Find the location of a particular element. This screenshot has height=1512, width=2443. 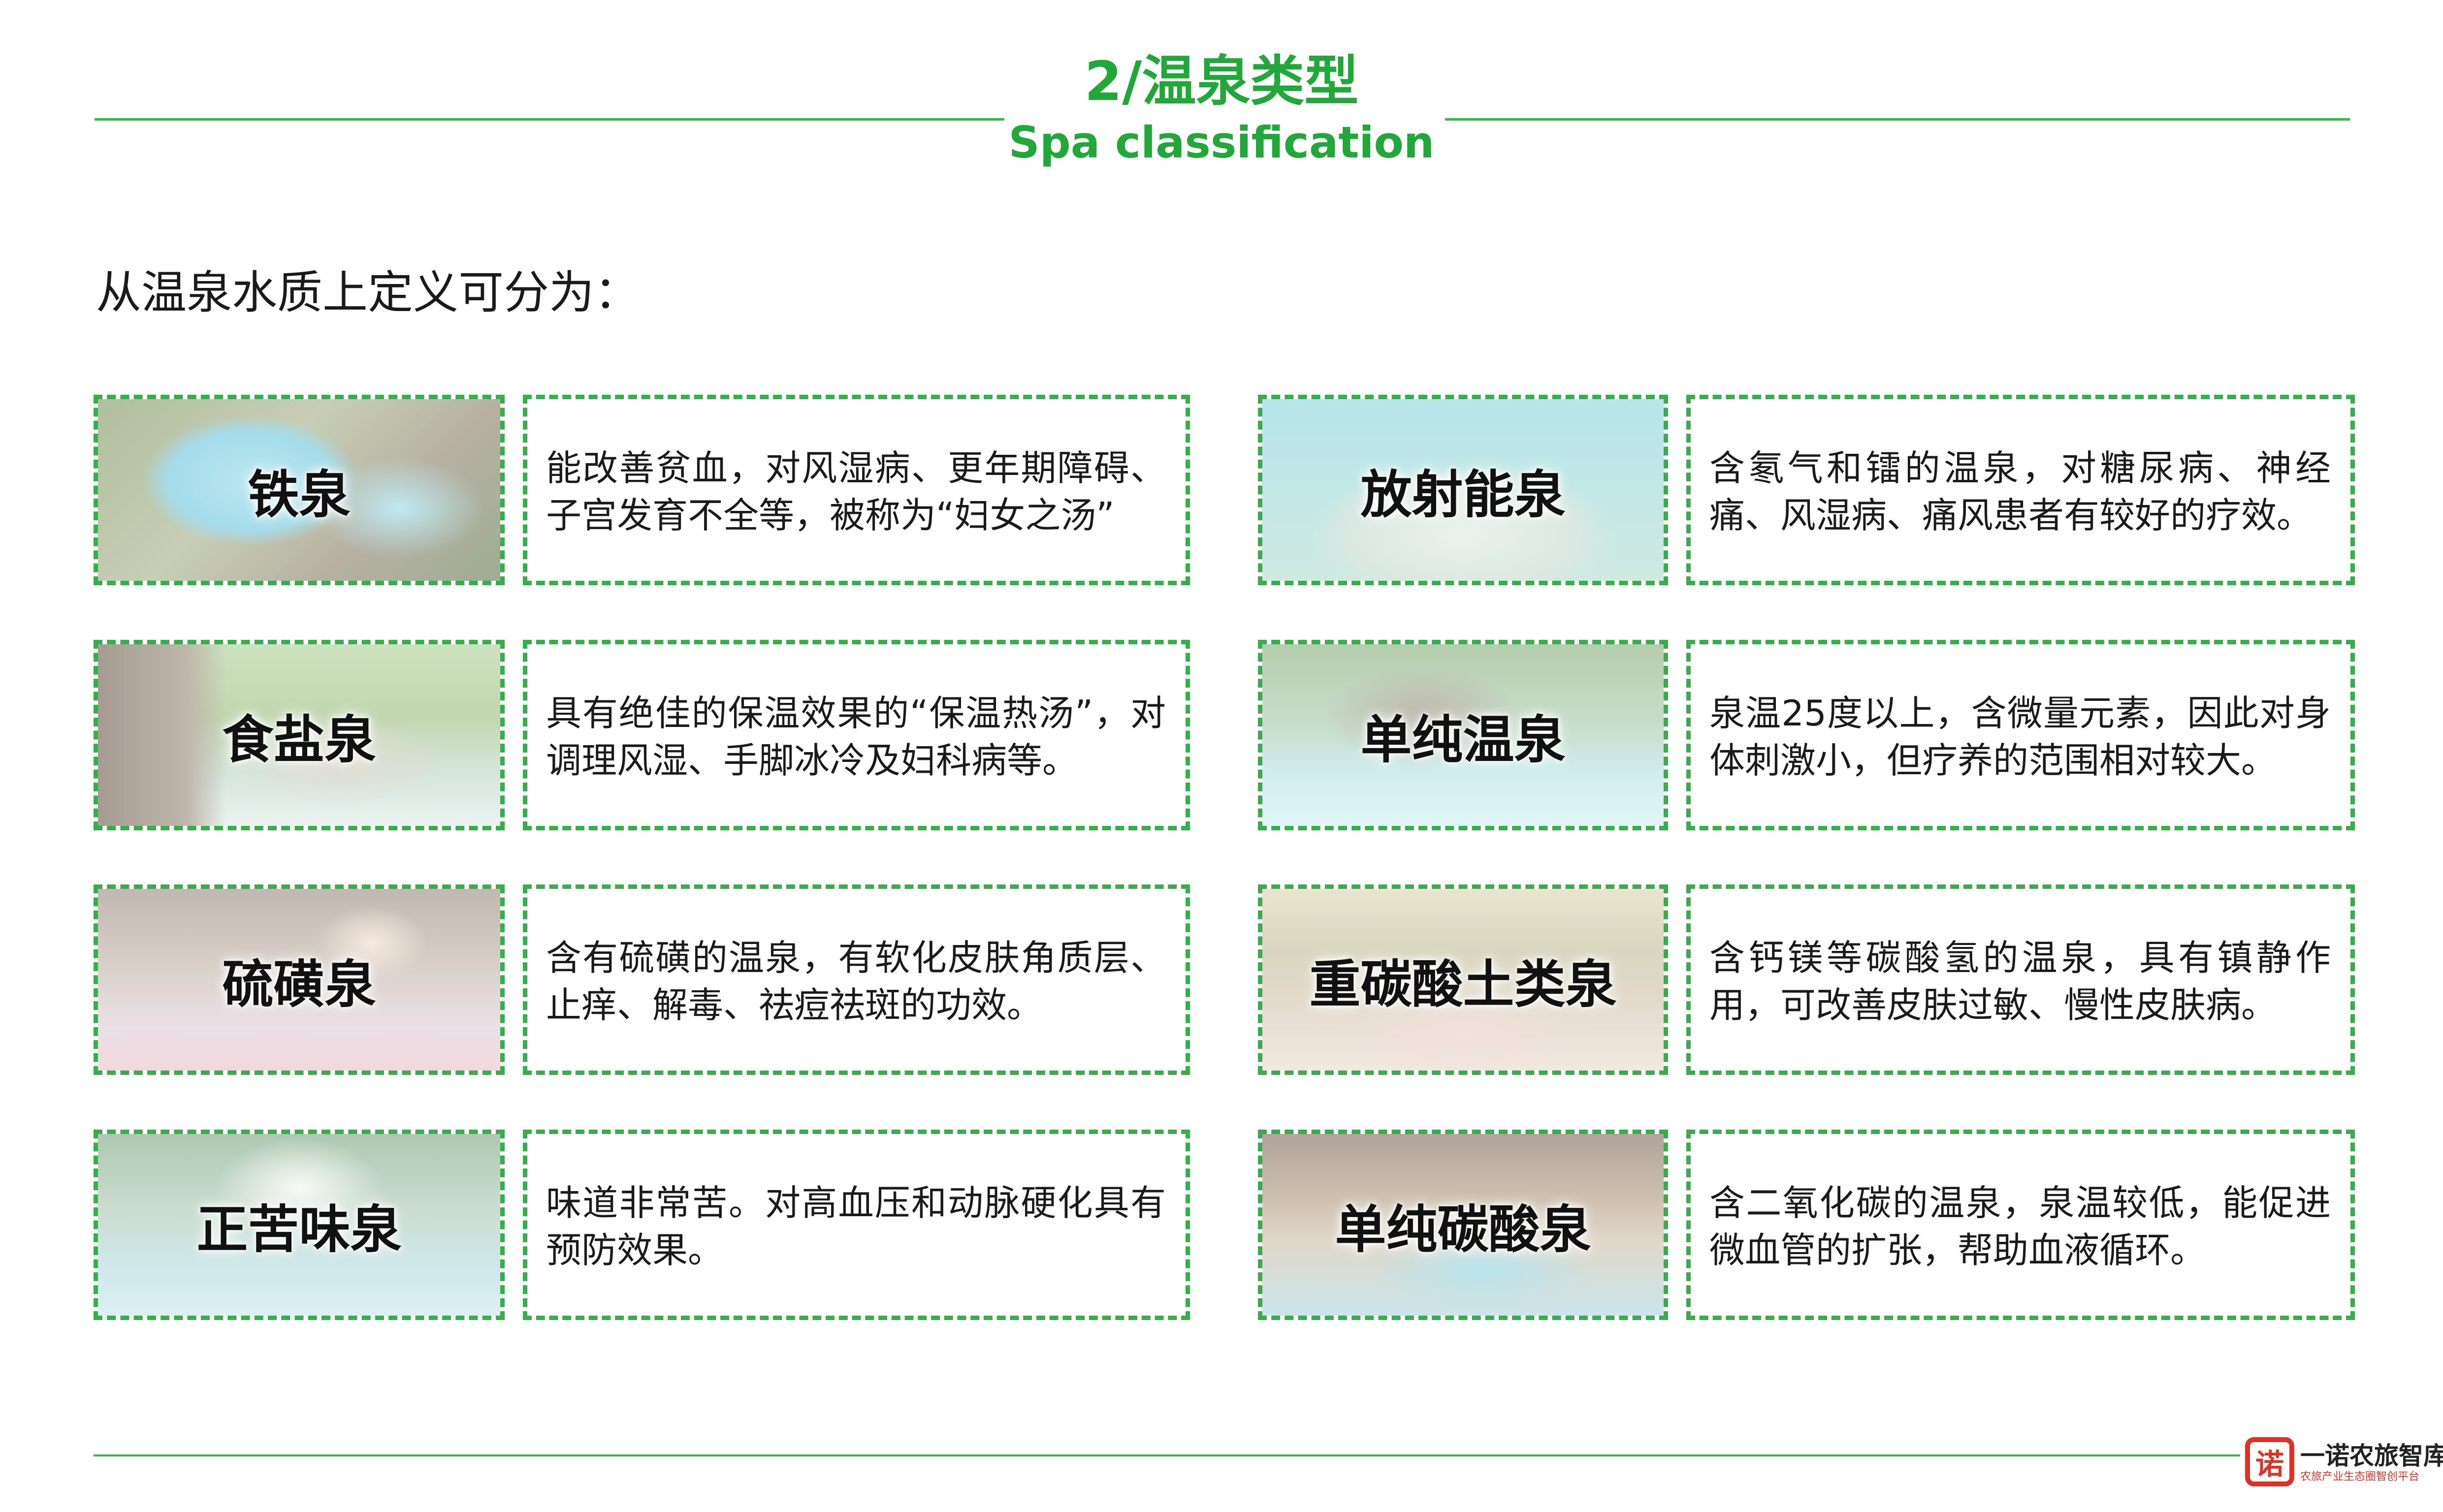

spa-card-iron-desc: 能改善贫血，对风湿病、更年期障碍、子宫发育不全等，被称为“妇女之汤” is located at coordinates (856, 490).